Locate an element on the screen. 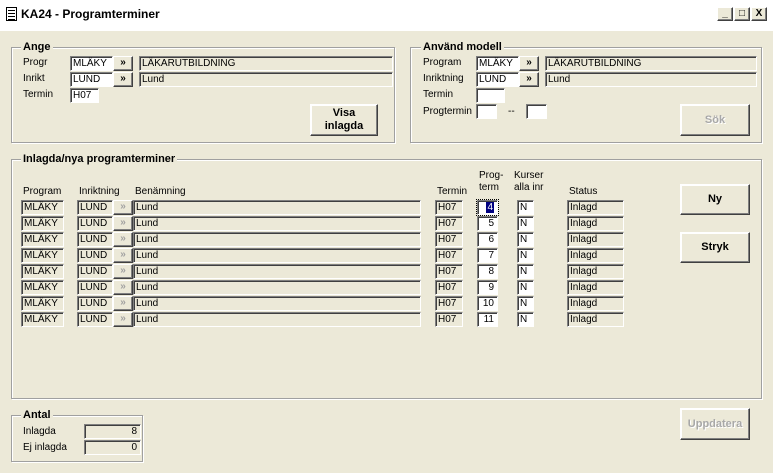  progtermin-from-field is located at coordinates (486, 111).